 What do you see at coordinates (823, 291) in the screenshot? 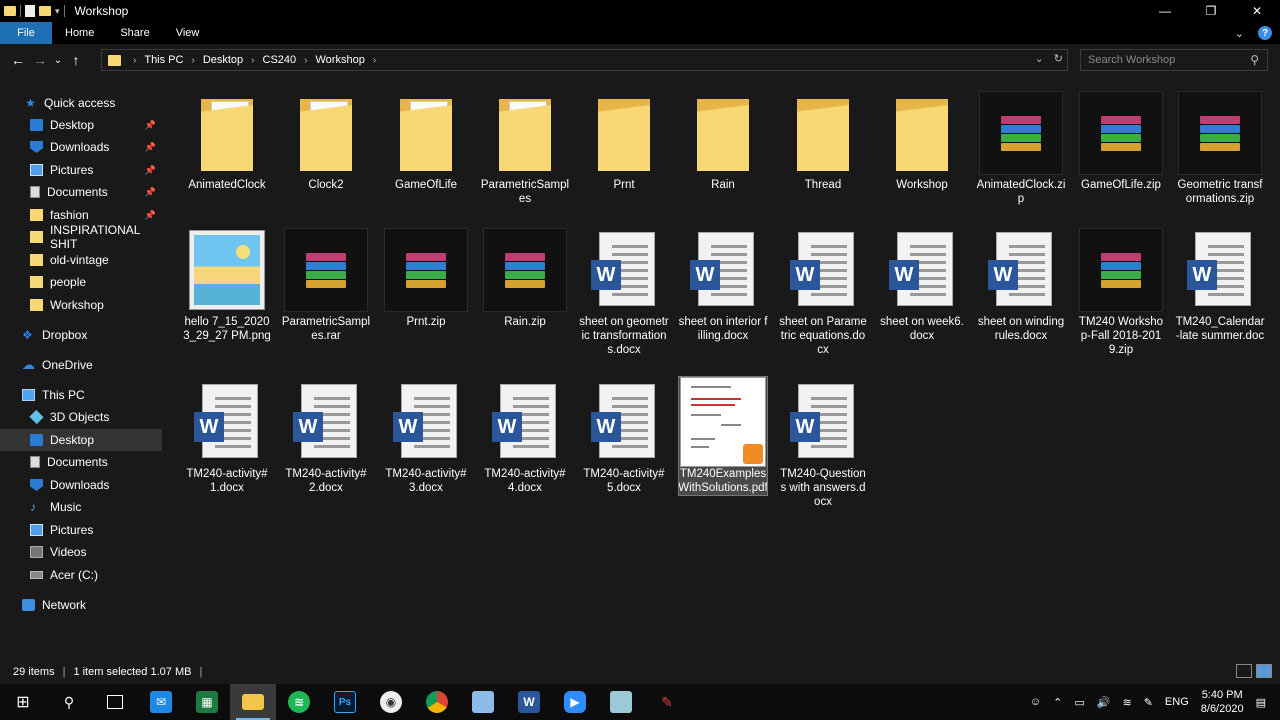
I see `file-item: Wsheet on Parametric equations.docx` at bounding box center [823, 291].